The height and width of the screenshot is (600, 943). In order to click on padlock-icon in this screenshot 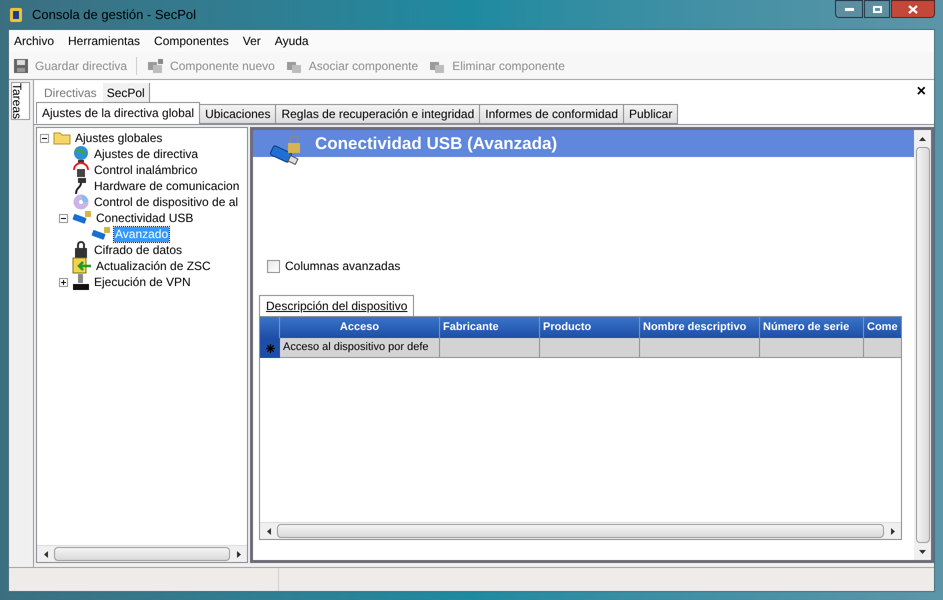, I will do `click(81, 250)`.